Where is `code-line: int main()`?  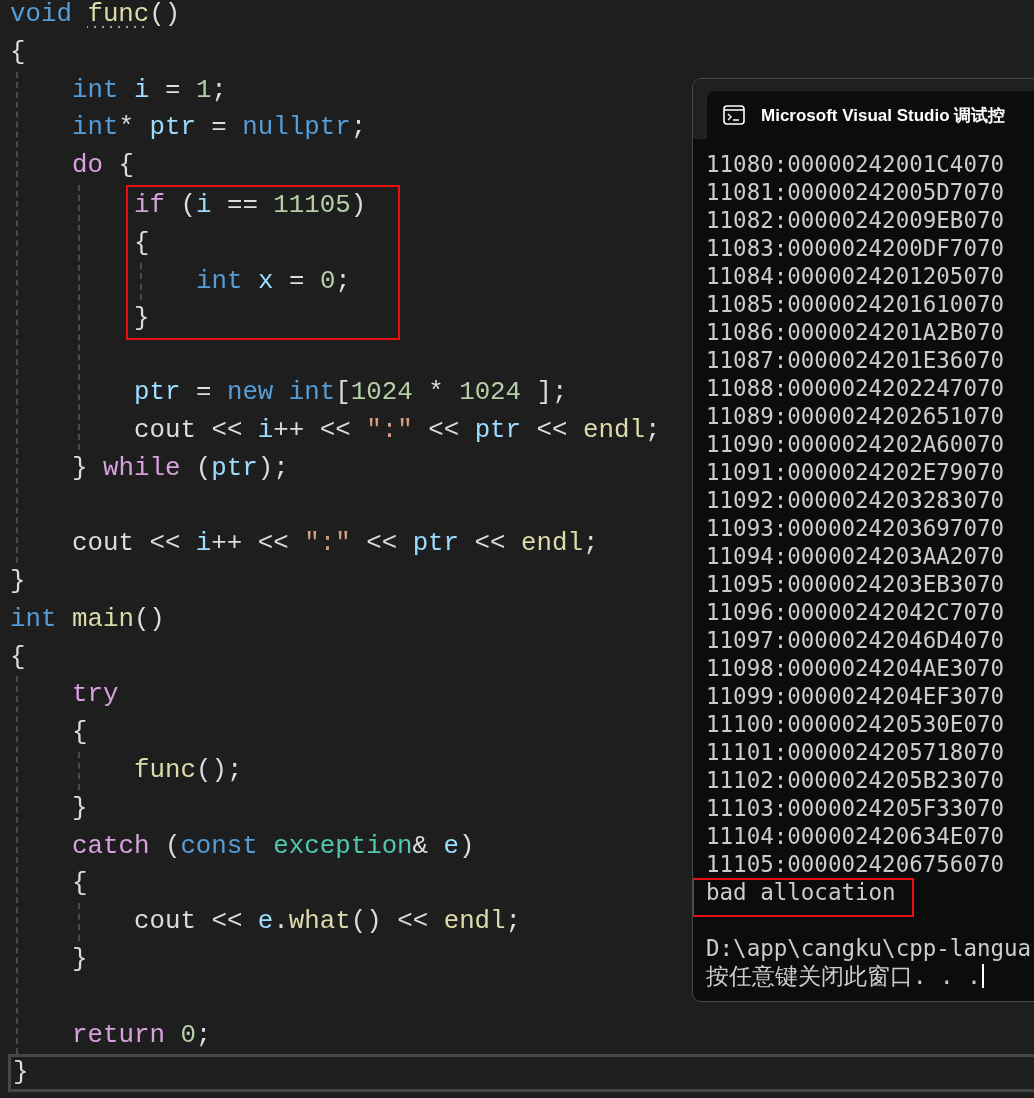 code-line: int main() is located at coordinates (87, 619).